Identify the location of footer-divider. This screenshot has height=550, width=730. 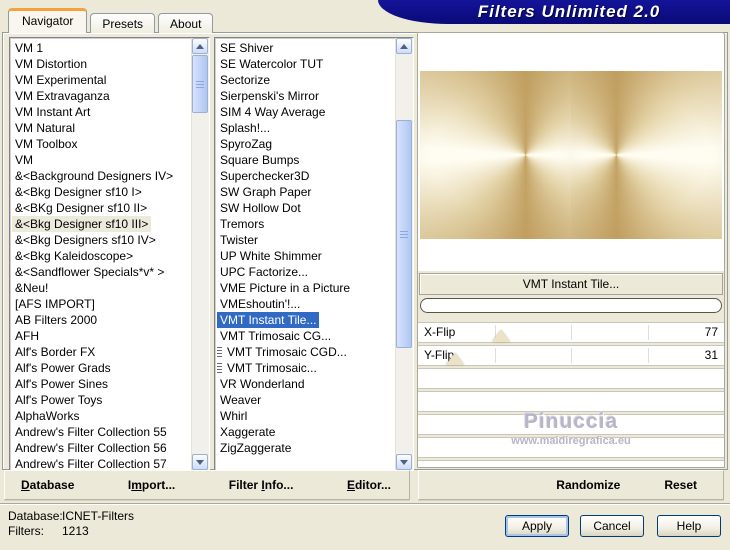
(365, 504).